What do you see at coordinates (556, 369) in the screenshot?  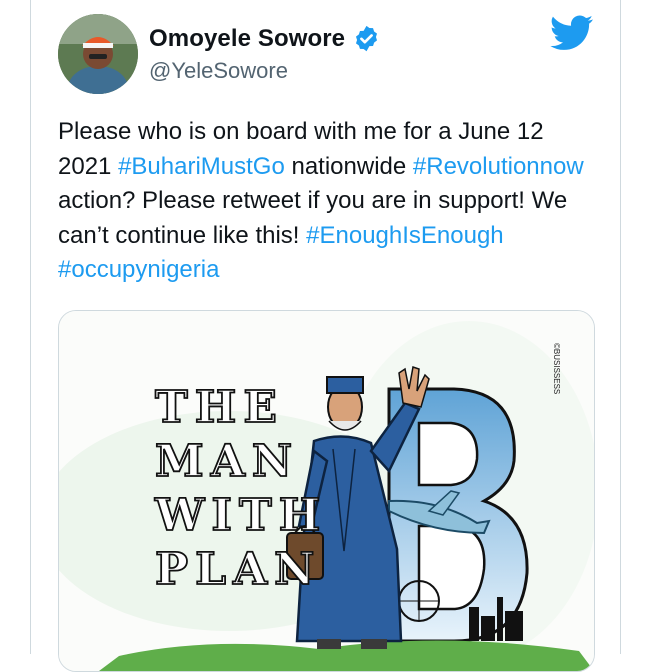 I see `cartoonist-credit: ©BUSISSESS` at bounding box center [556, 369].